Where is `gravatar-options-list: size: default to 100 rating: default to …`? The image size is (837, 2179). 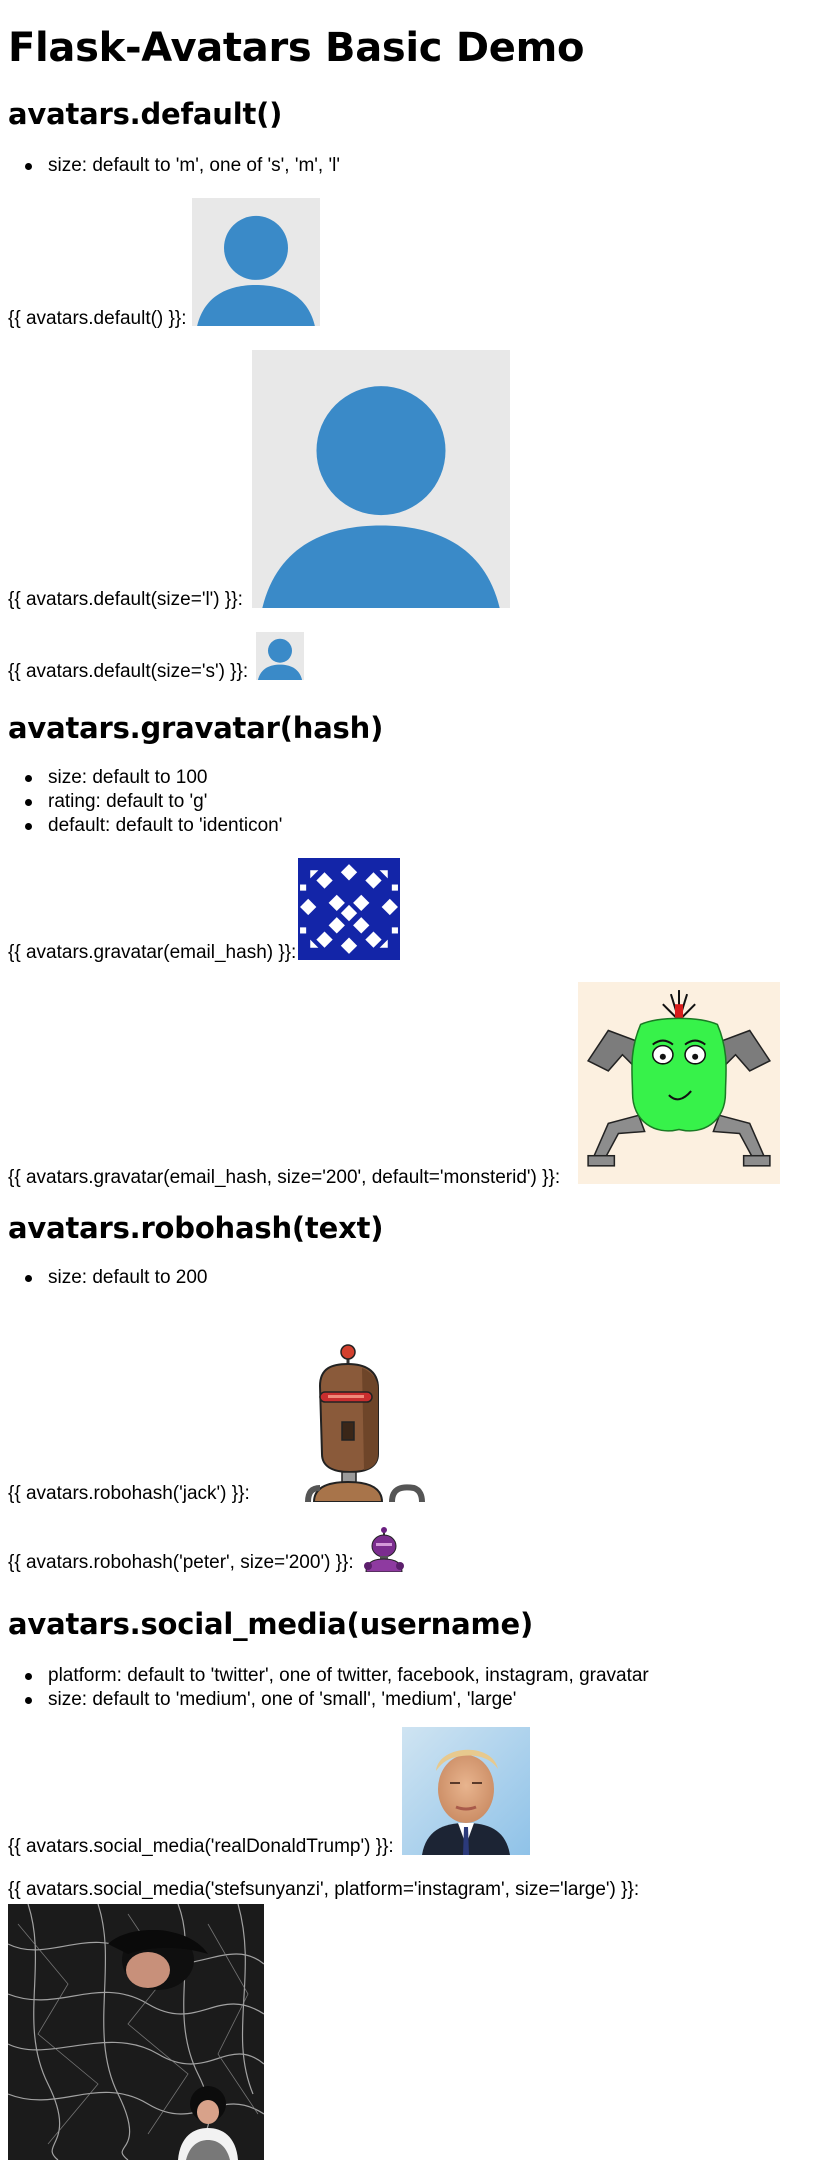 gravatar-options-list: size: default to 100 rating: default to … is located at coordinates (145, 802).